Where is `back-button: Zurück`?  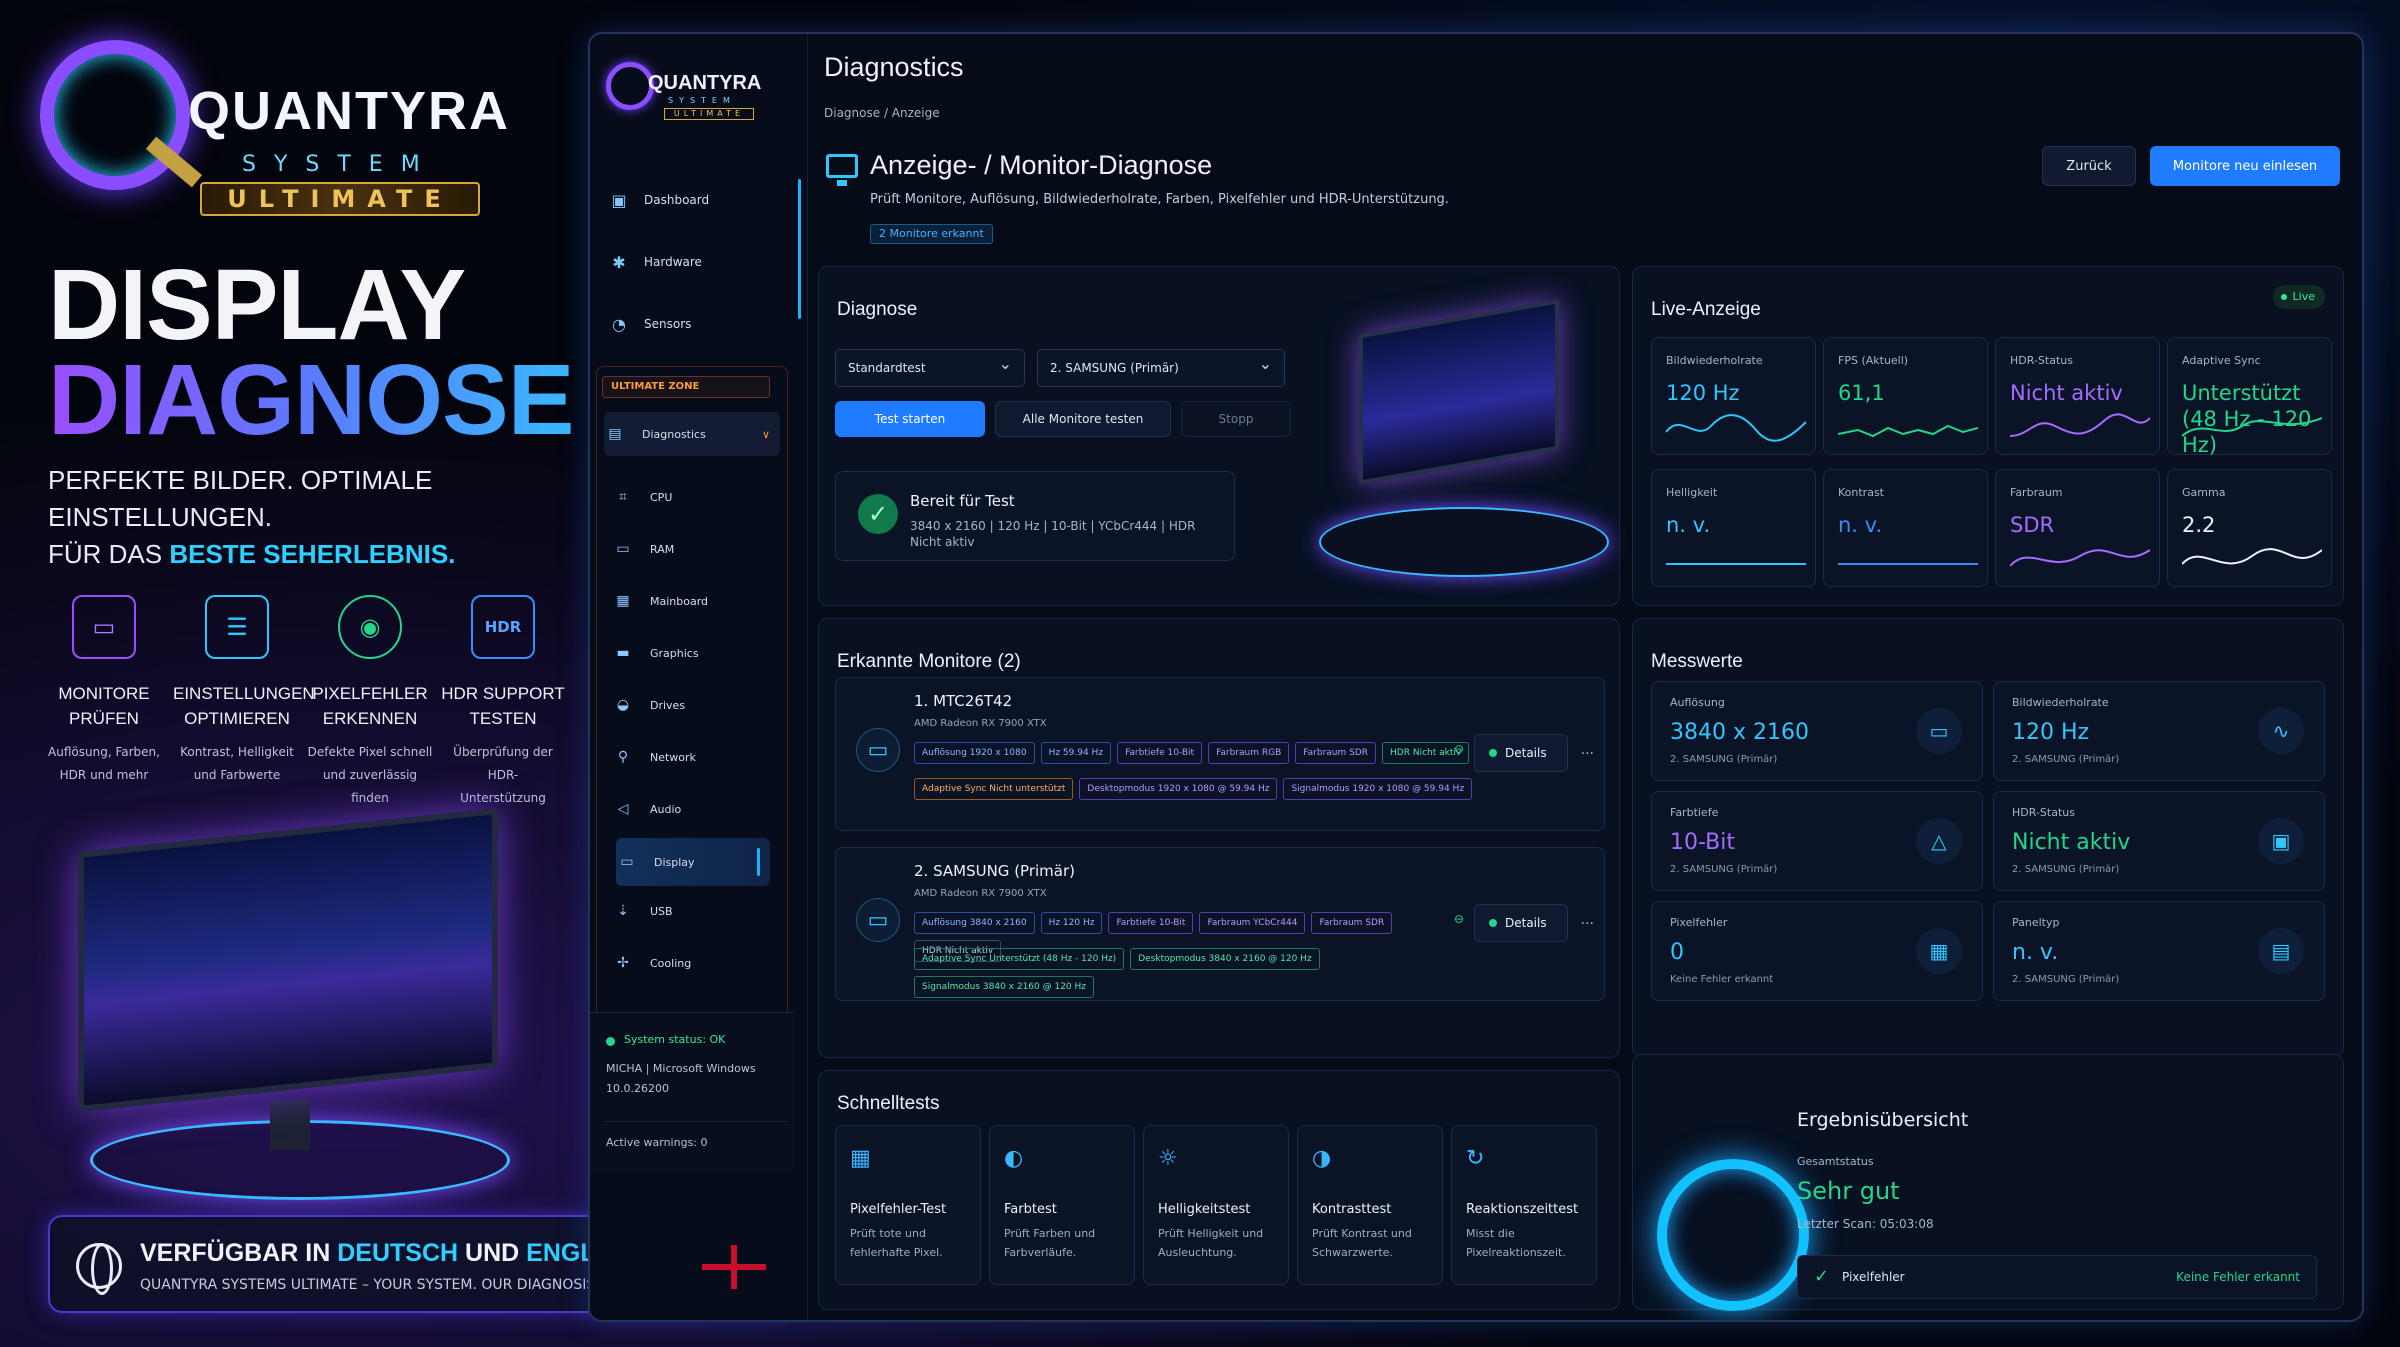
back-button: Zurück is located at coordinates (2089, 166).